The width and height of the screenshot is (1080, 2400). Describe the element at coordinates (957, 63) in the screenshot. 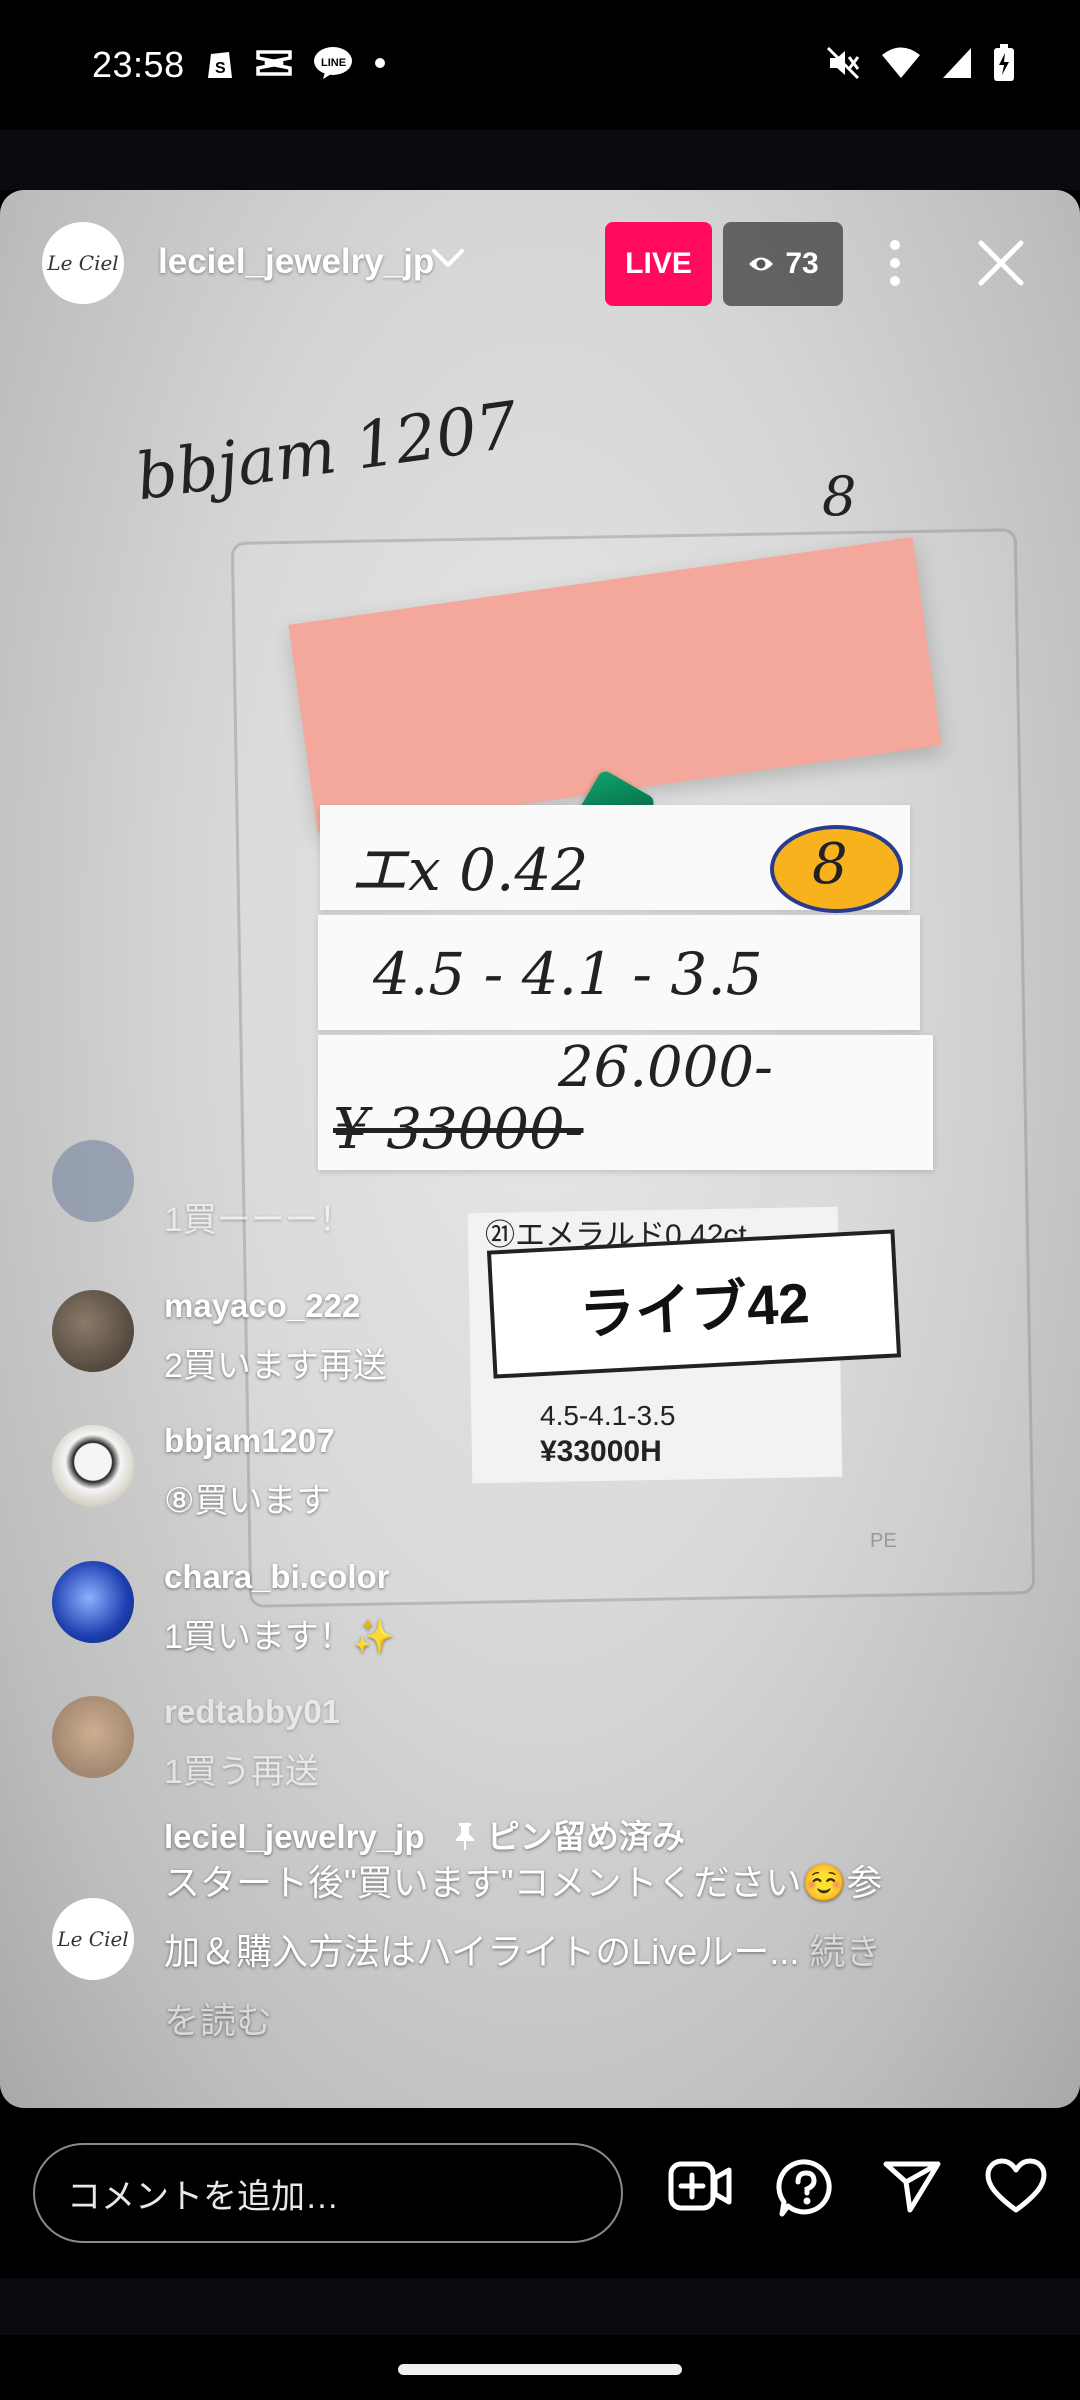

I see `signal-icon` at that location.